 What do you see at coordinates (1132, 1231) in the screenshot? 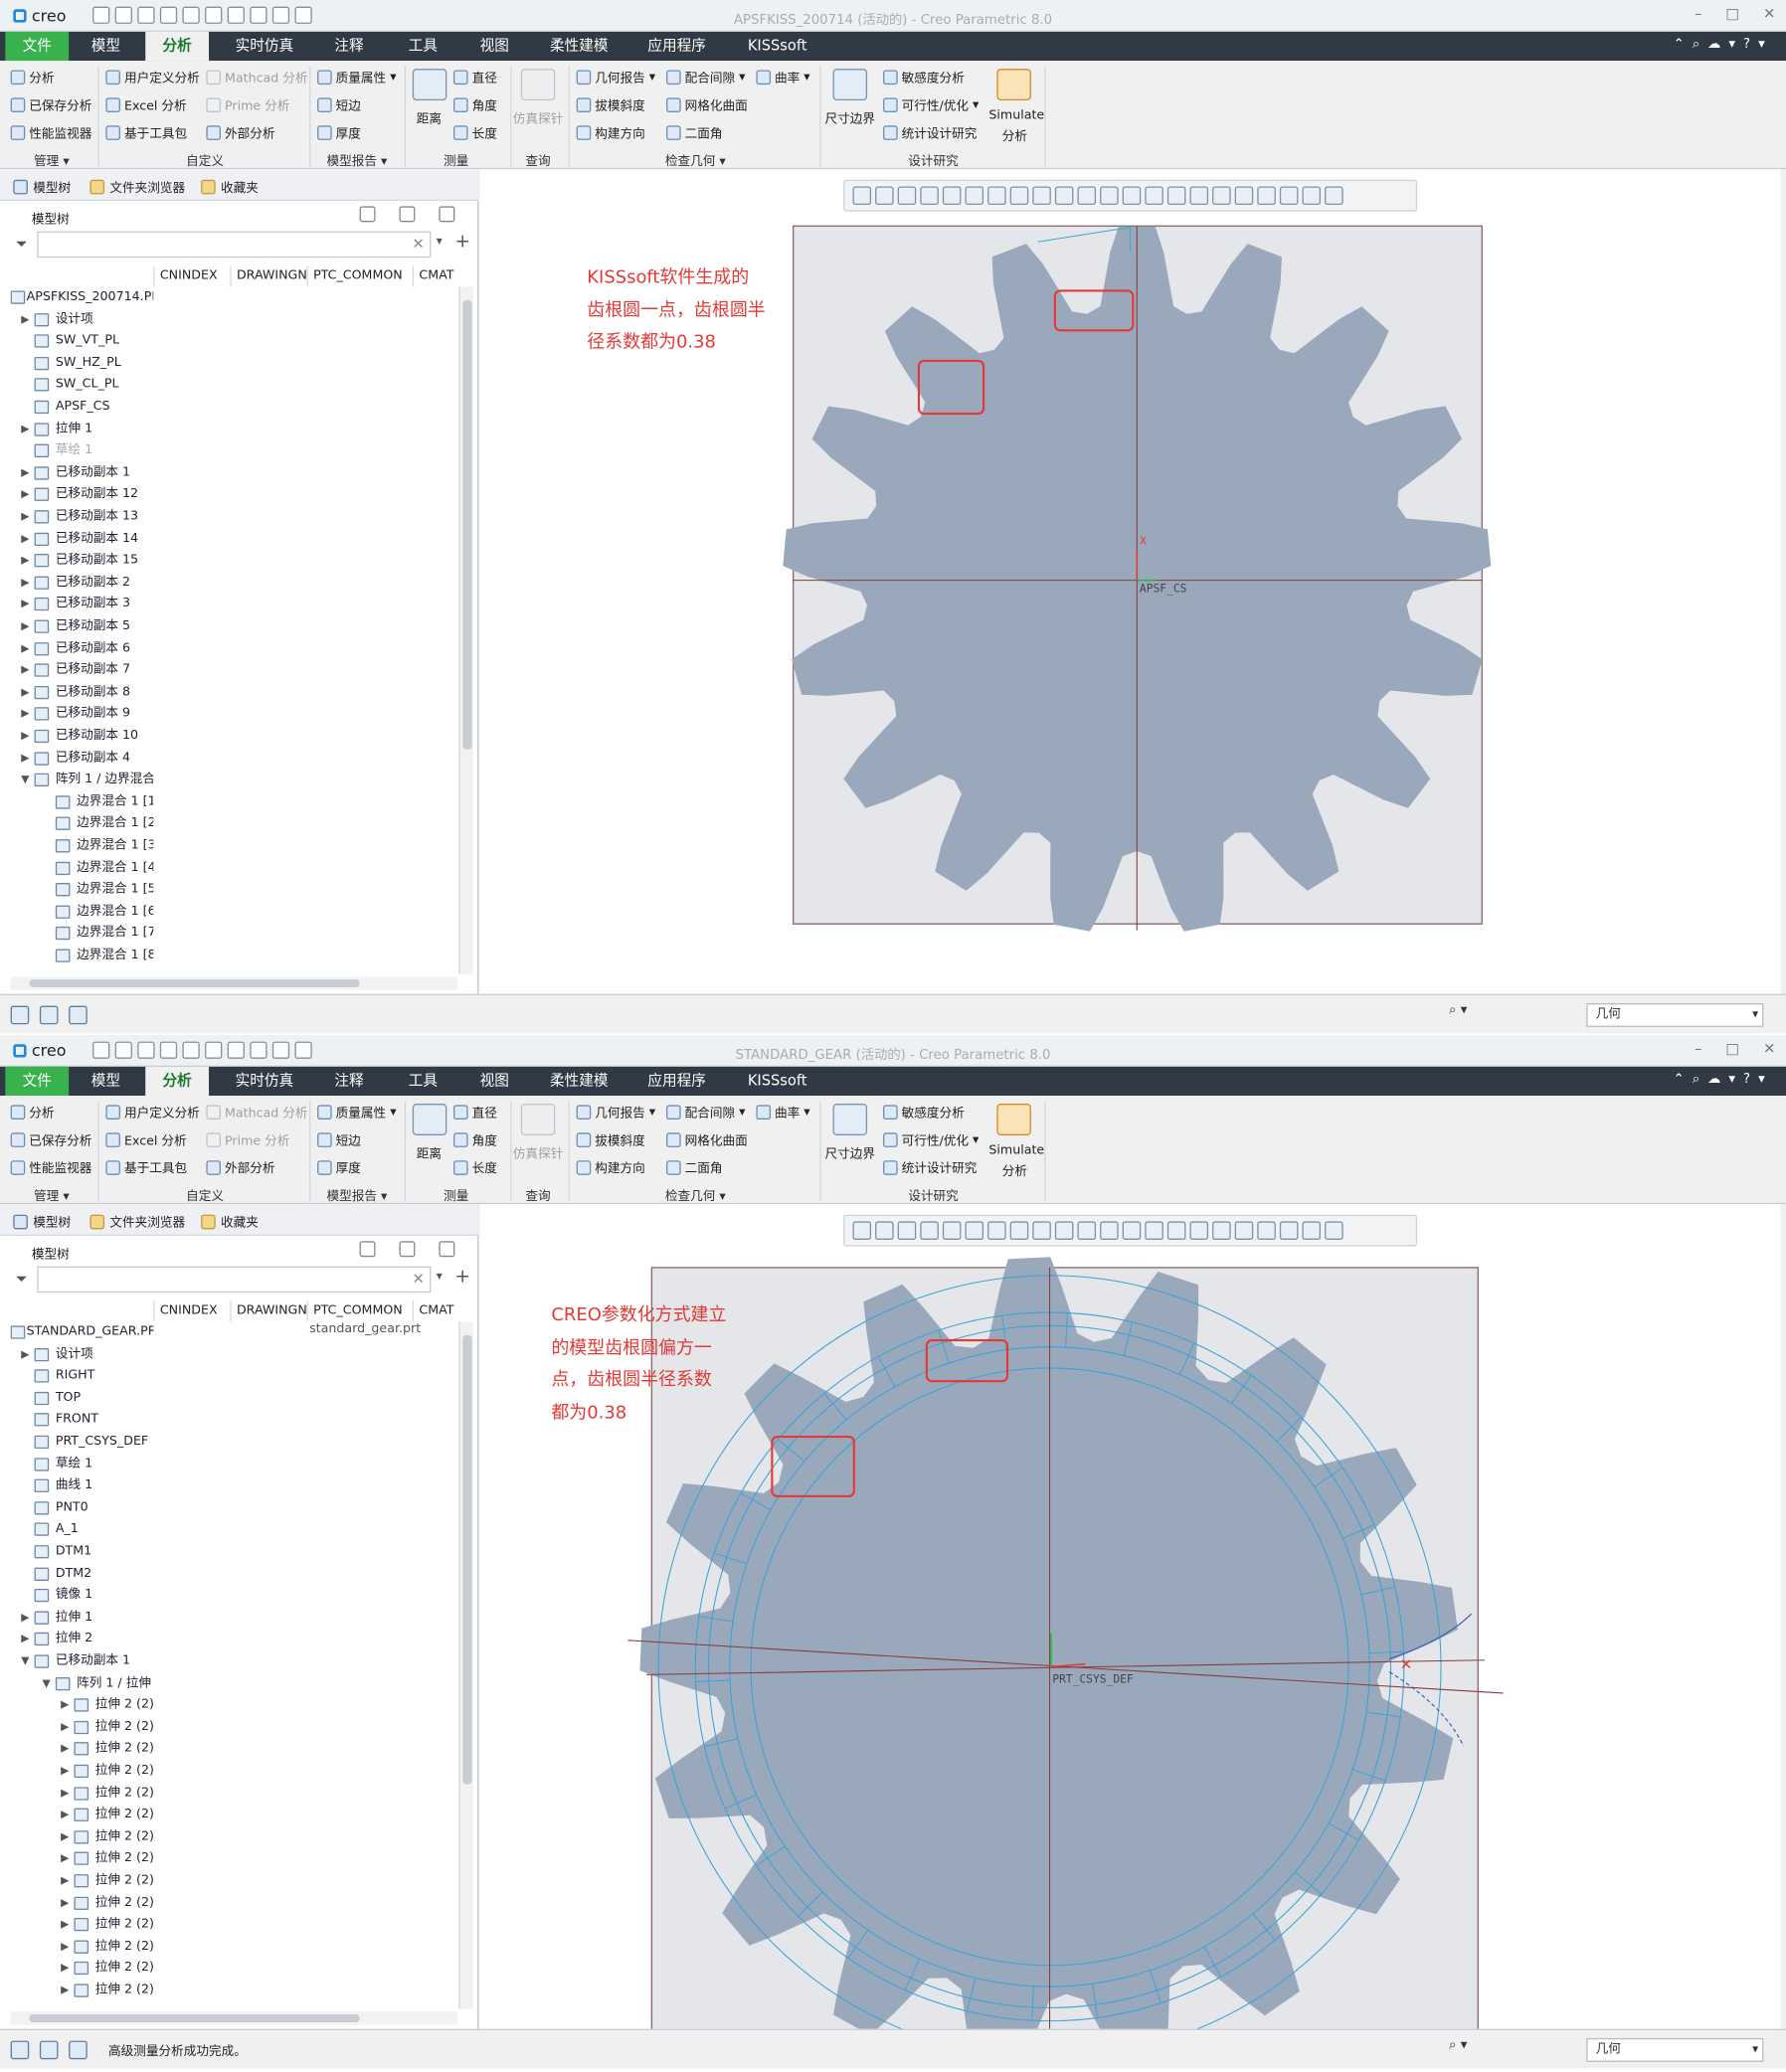
I see `axis-display-icon` at bounding box center [1132, 1231].